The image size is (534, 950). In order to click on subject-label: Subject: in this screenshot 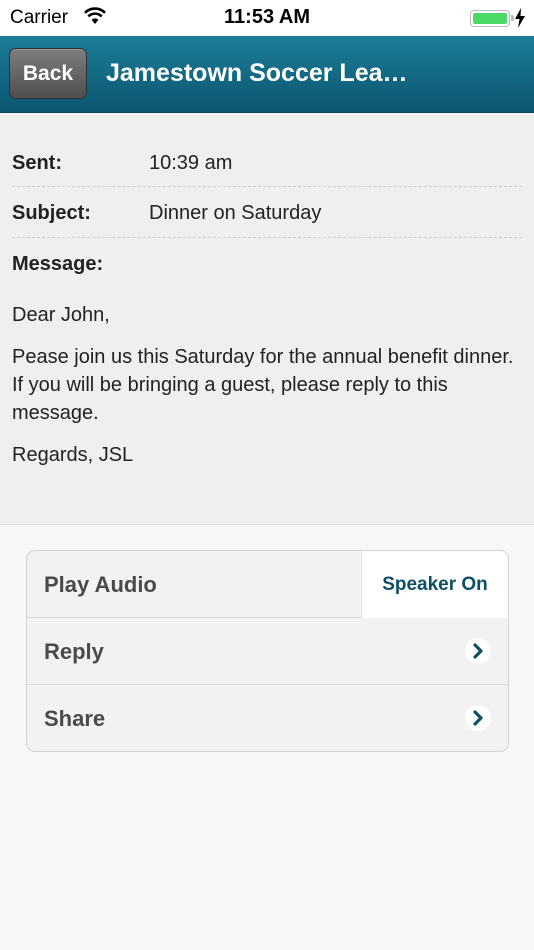, I will do `click(51, 213)`.